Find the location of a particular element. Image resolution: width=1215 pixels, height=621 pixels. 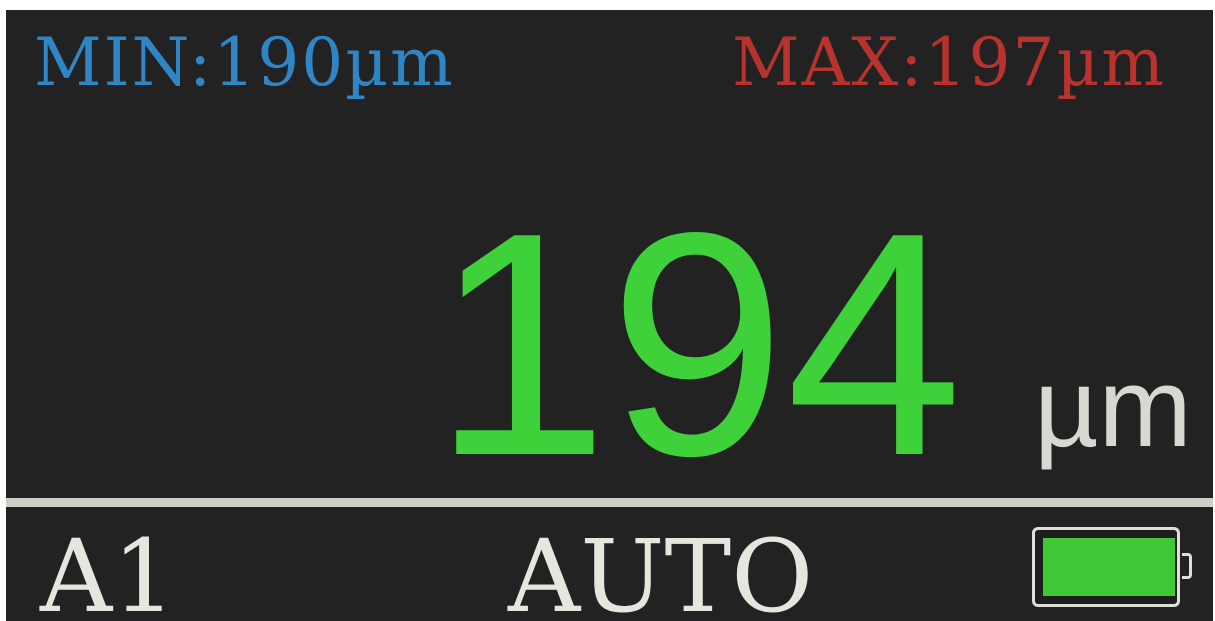

channel-indicator: A1 is located at coordinates (108, 569).